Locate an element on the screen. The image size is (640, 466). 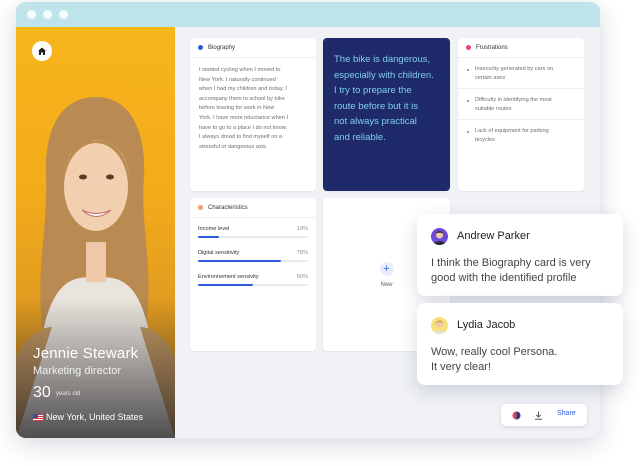
characteristics-dot-icon is located at coordinates (200, 207).